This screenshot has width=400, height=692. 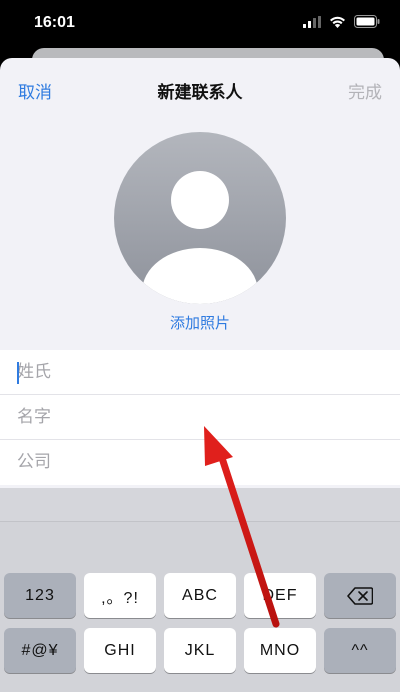 I want to click on key-mno: MNO, so click(x=280, y=650).